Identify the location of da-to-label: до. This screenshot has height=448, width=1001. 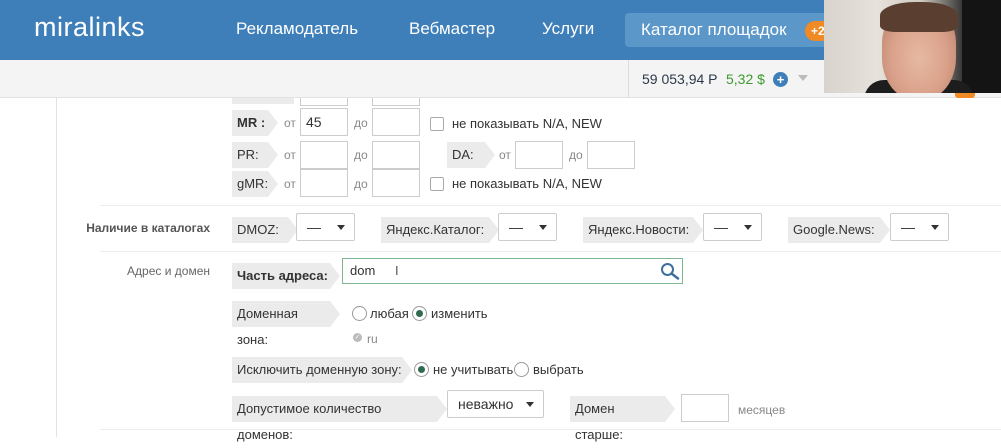
(576, 155).